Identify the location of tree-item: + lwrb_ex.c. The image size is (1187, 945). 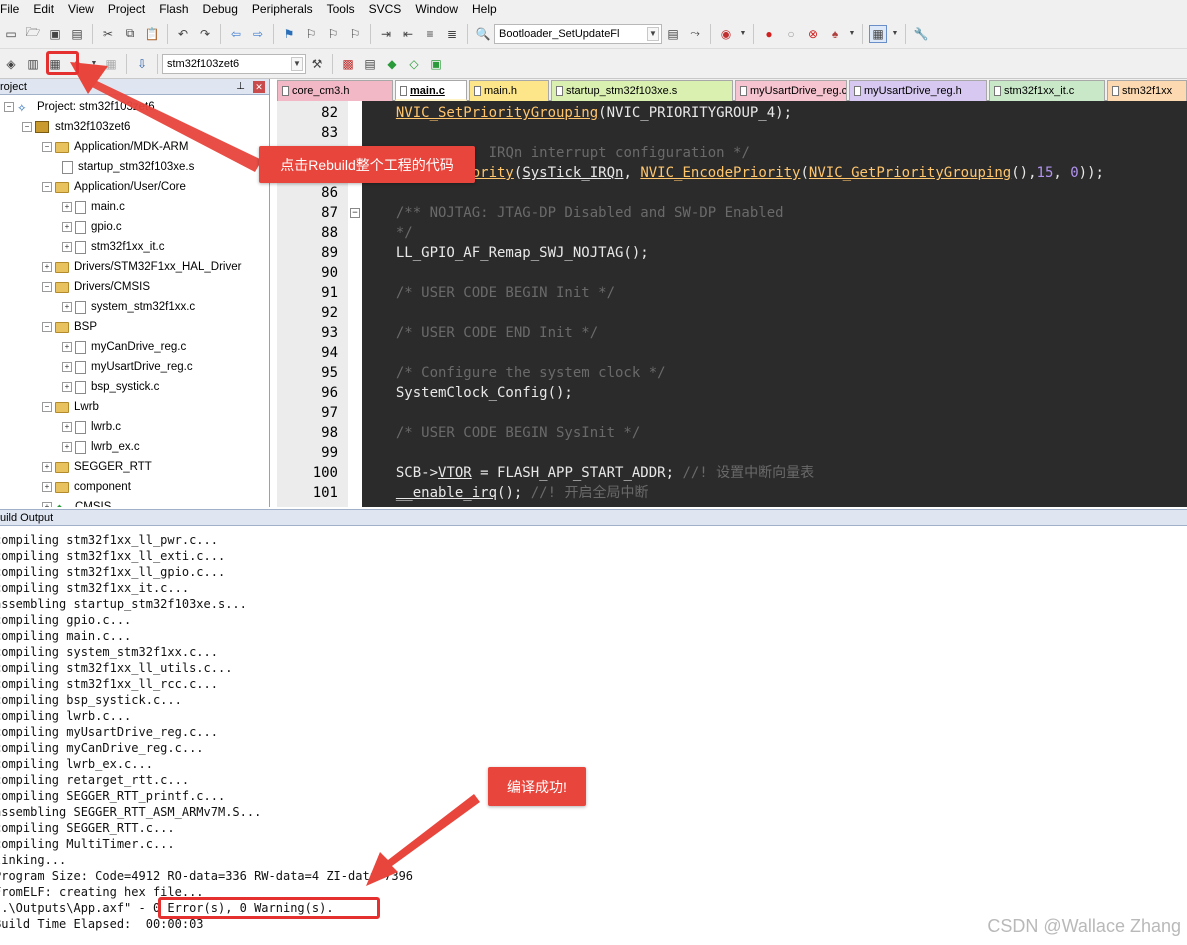
(101, 447).